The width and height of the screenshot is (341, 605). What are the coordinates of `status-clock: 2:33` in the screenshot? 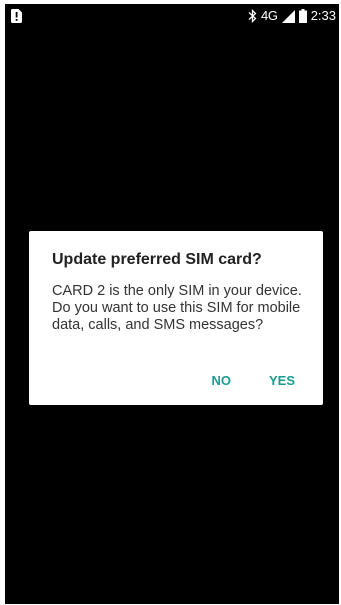 It's located at (323, 15).